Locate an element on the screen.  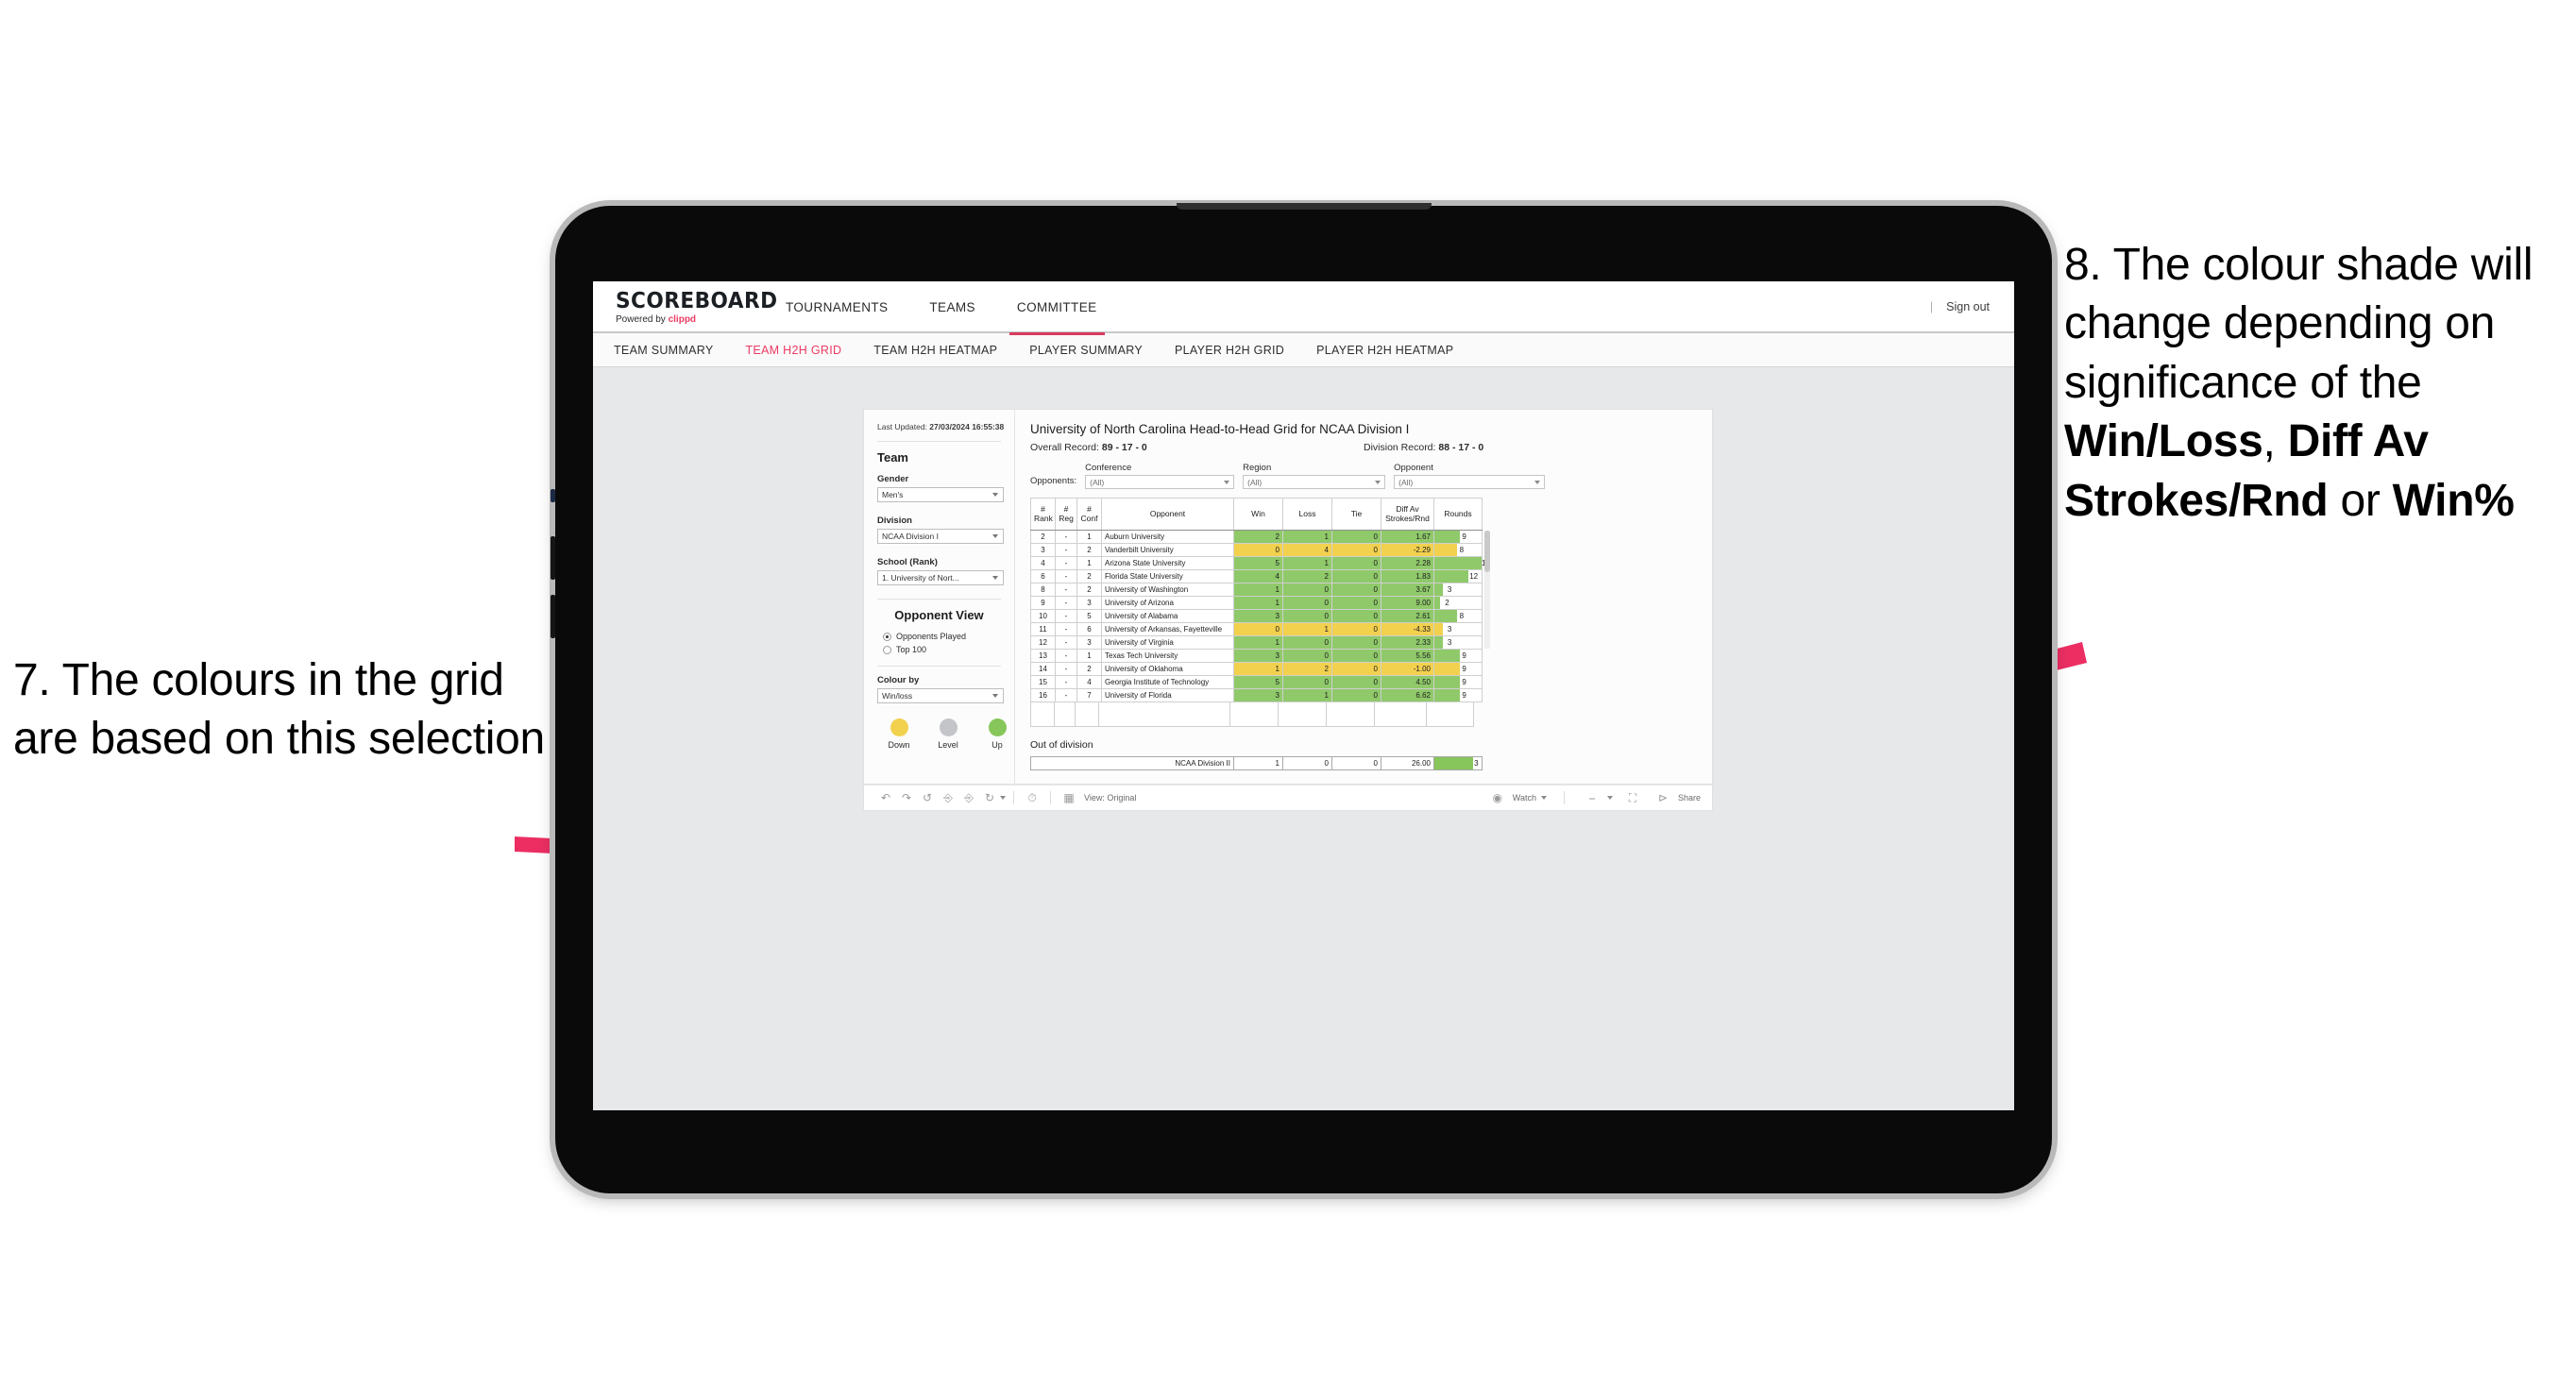
col-header-rank: # Rank is located at coordinates (1043, 514).